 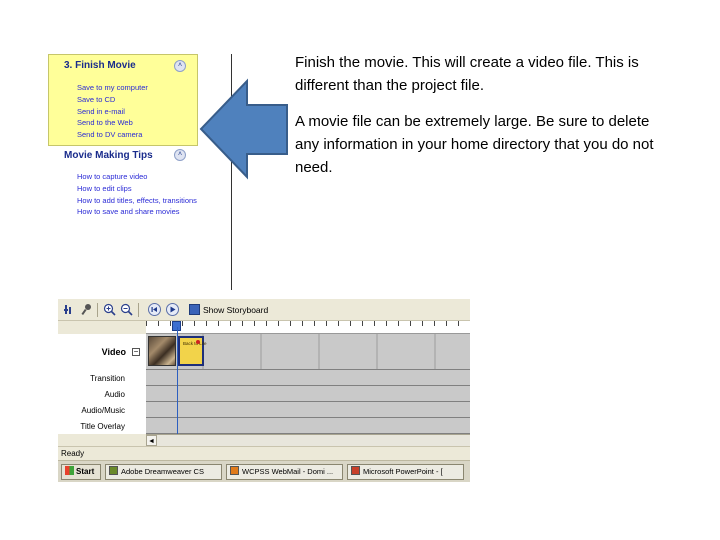 I want to click on track-label-title-overlay: Title Overlay, so click(x=102, y=426).